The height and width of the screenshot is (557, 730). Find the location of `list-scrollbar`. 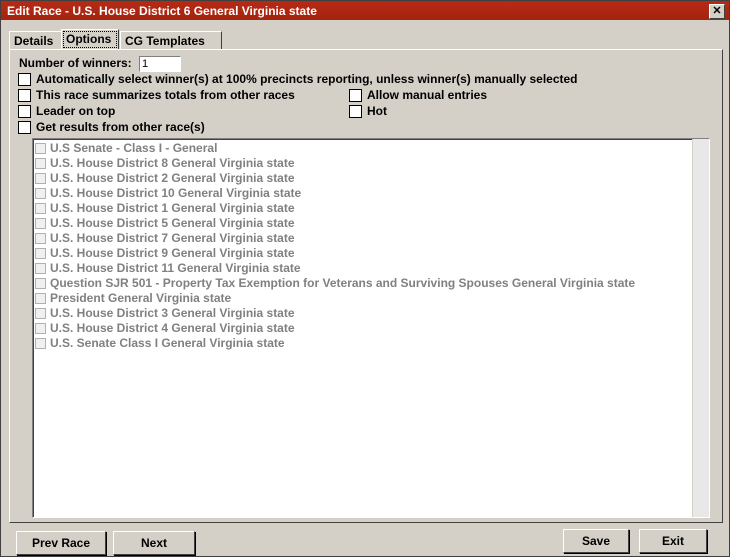

list-scrollbar is located at coordinates (700, 328).